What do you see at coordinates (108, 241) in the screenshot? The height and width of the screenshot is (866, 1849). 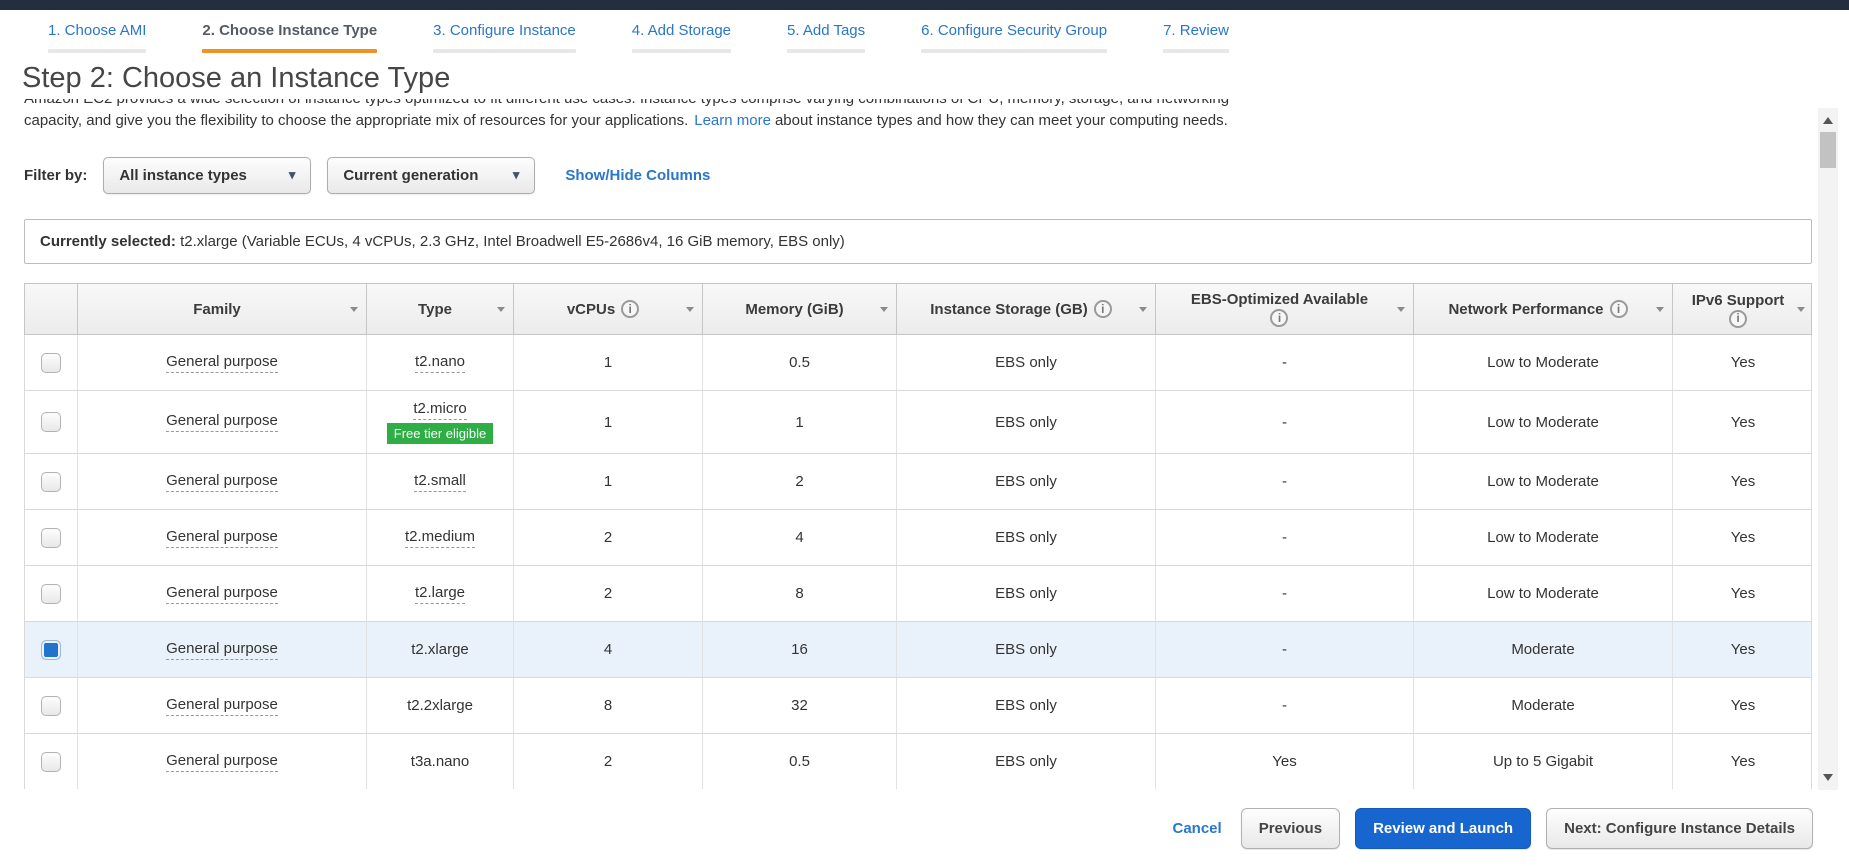 I see `currently-selected-label: Currently selected:` at bounding box center [108, 241].